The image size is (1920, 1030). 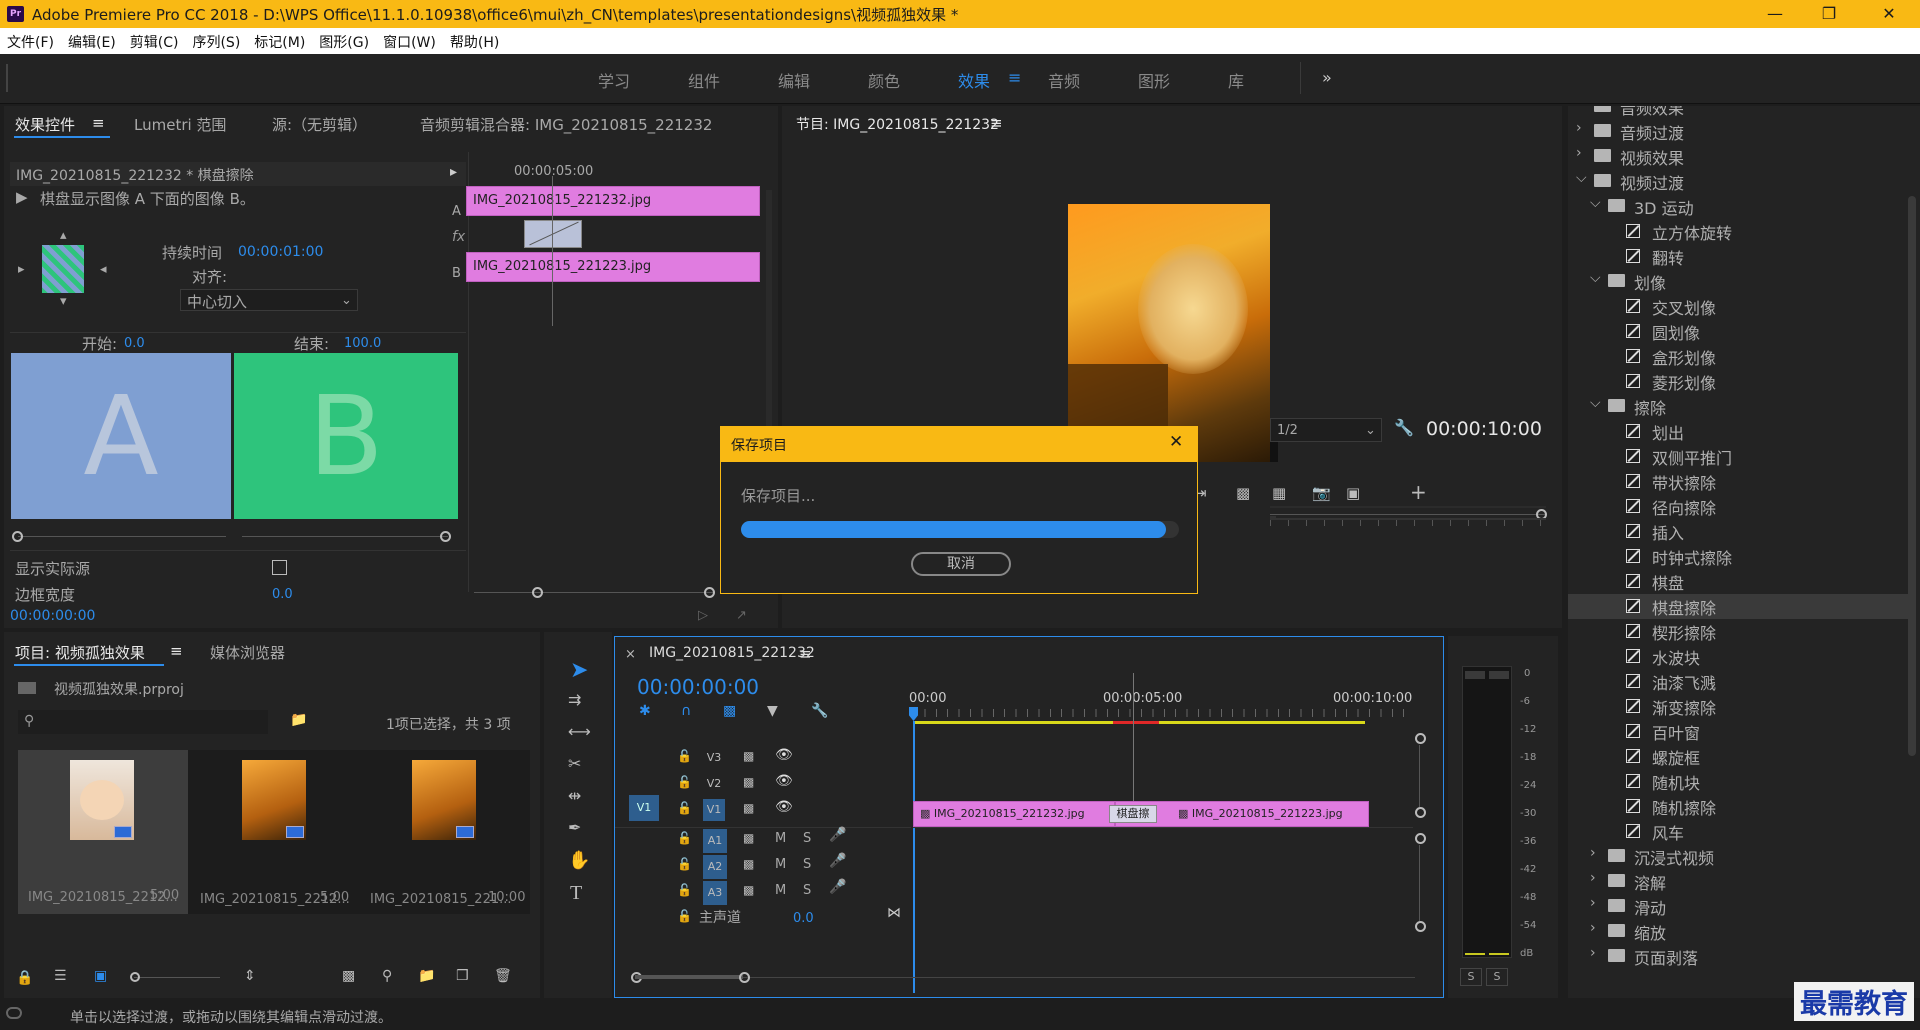 What do you see at coordinates (1738, 112) in the screenshot?
I see `effects-folder: › 音频效果` at bounding box center [1738, 112].